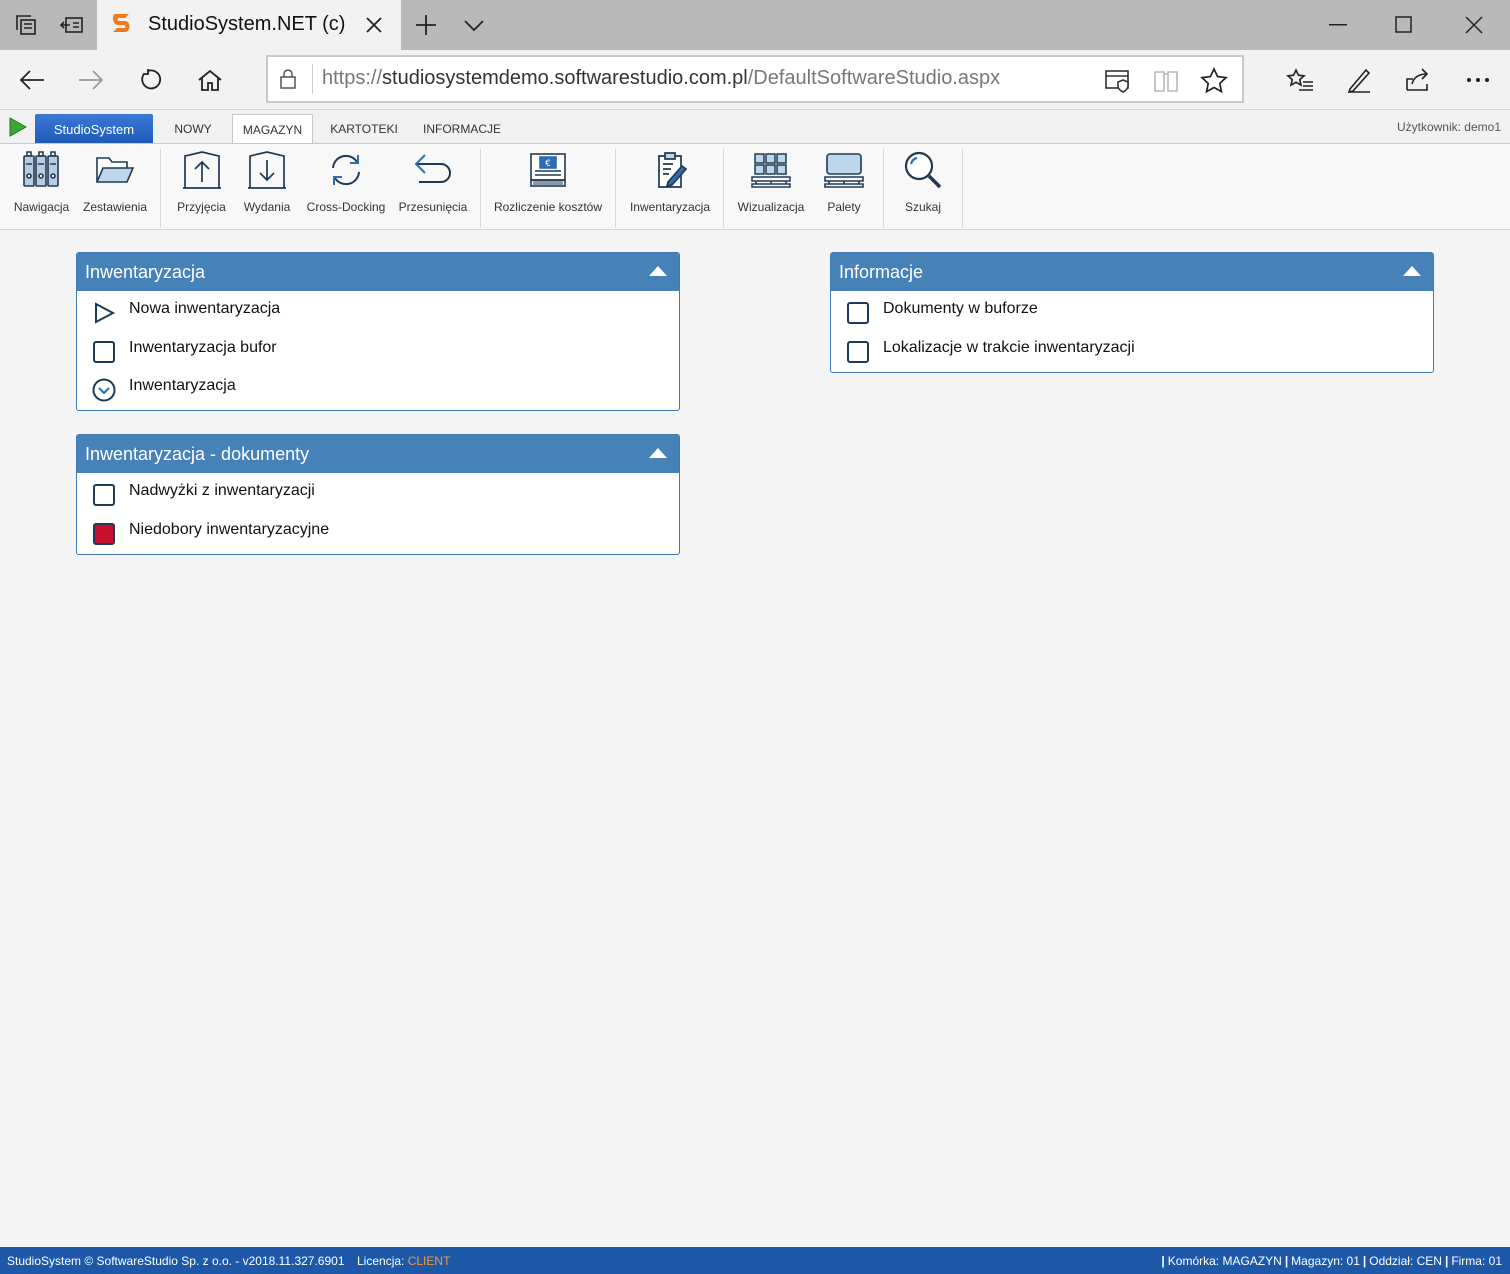 The width and height of the screenshot is (1510, 1274). Describe the element at coordinates (1474, 25) in the screenshot. I see `close-window-icon` at that location.